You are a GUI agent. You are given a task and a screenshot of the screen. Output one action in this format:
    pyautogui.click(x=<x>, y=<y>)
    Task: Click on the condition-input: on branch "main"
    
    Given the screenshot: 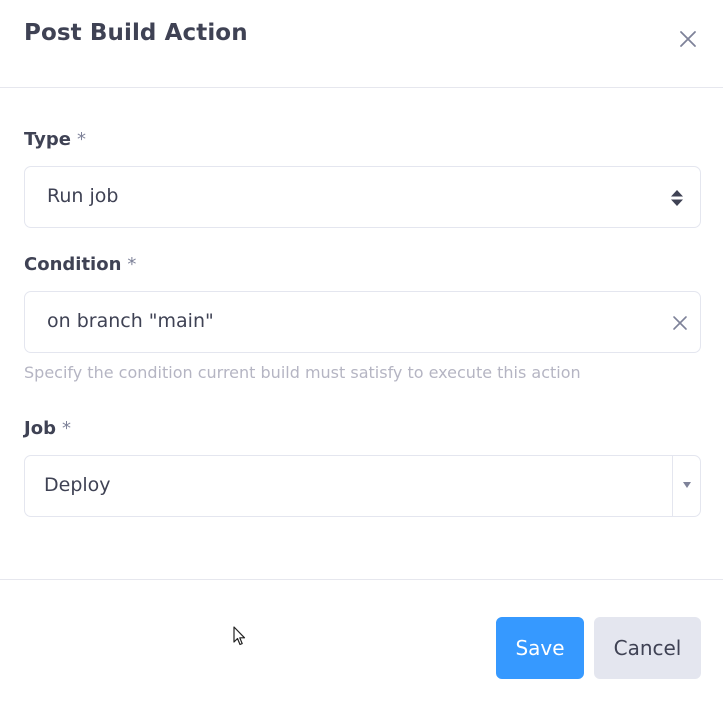 What is the action you would take?
    pyautogui.click(x=362, y=322)
    